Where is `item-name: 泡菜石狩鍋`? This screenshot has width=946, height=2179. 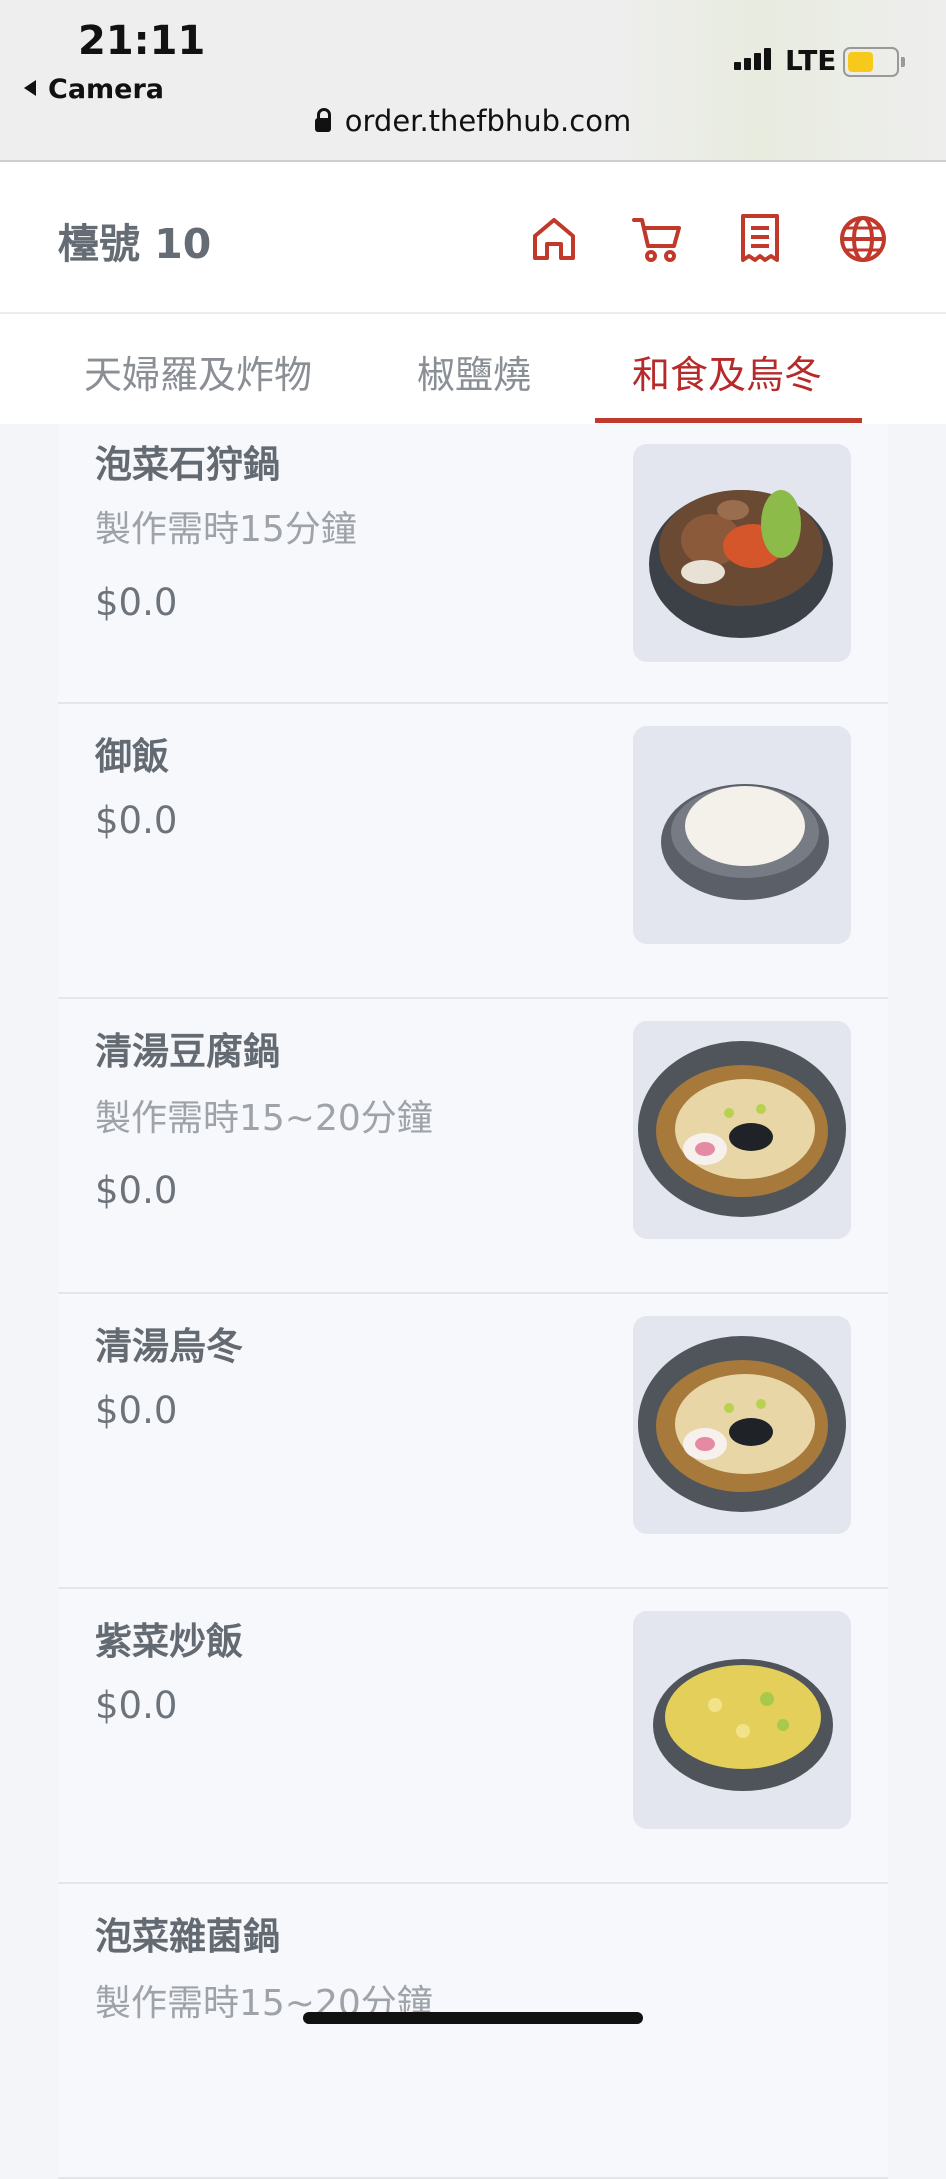
item-name: 泡菜石狩鍋 is located at coordinates (187, 464).